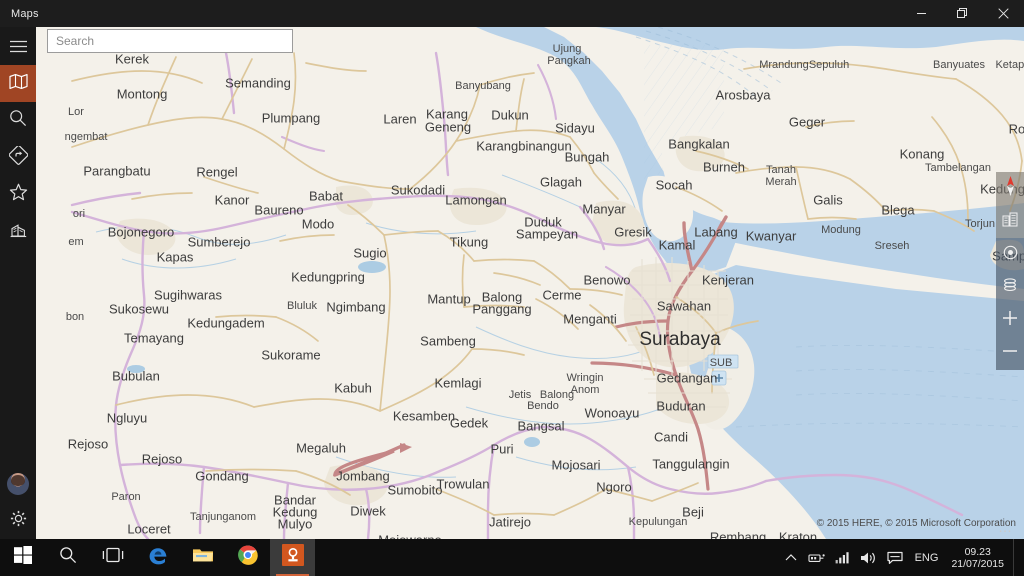 This screenshot has width=1024, height=576. Describe the element at coordinates (512, 13) in the screenshot. I see `window-title-bar: Maps` at that location.